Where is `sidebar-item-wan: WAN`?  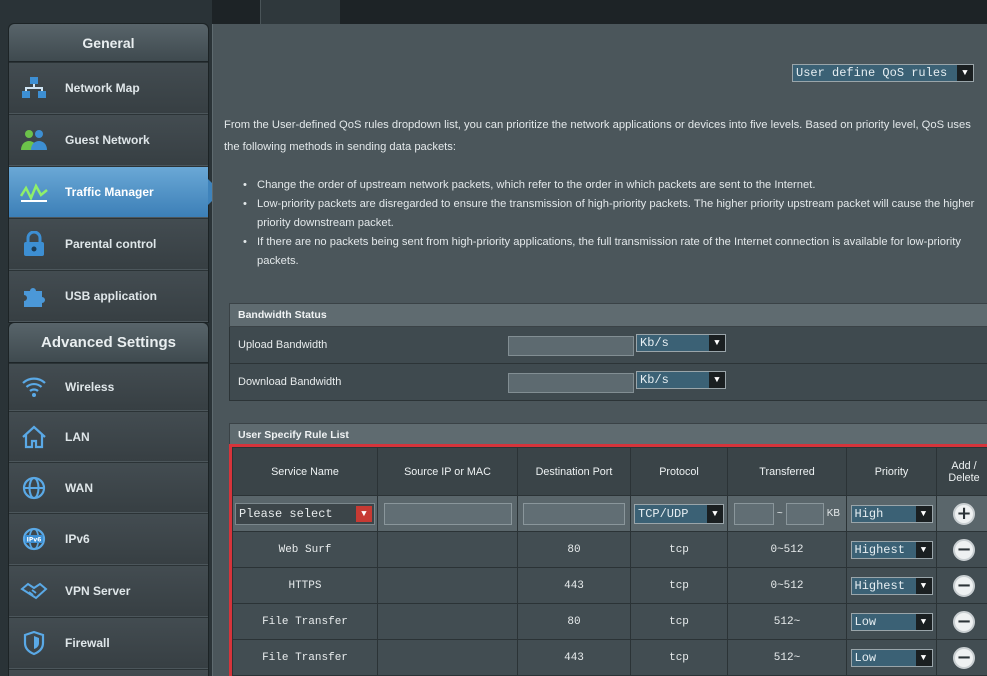
sidebar-item-wan: WAN is located at coordinates (108, 487).